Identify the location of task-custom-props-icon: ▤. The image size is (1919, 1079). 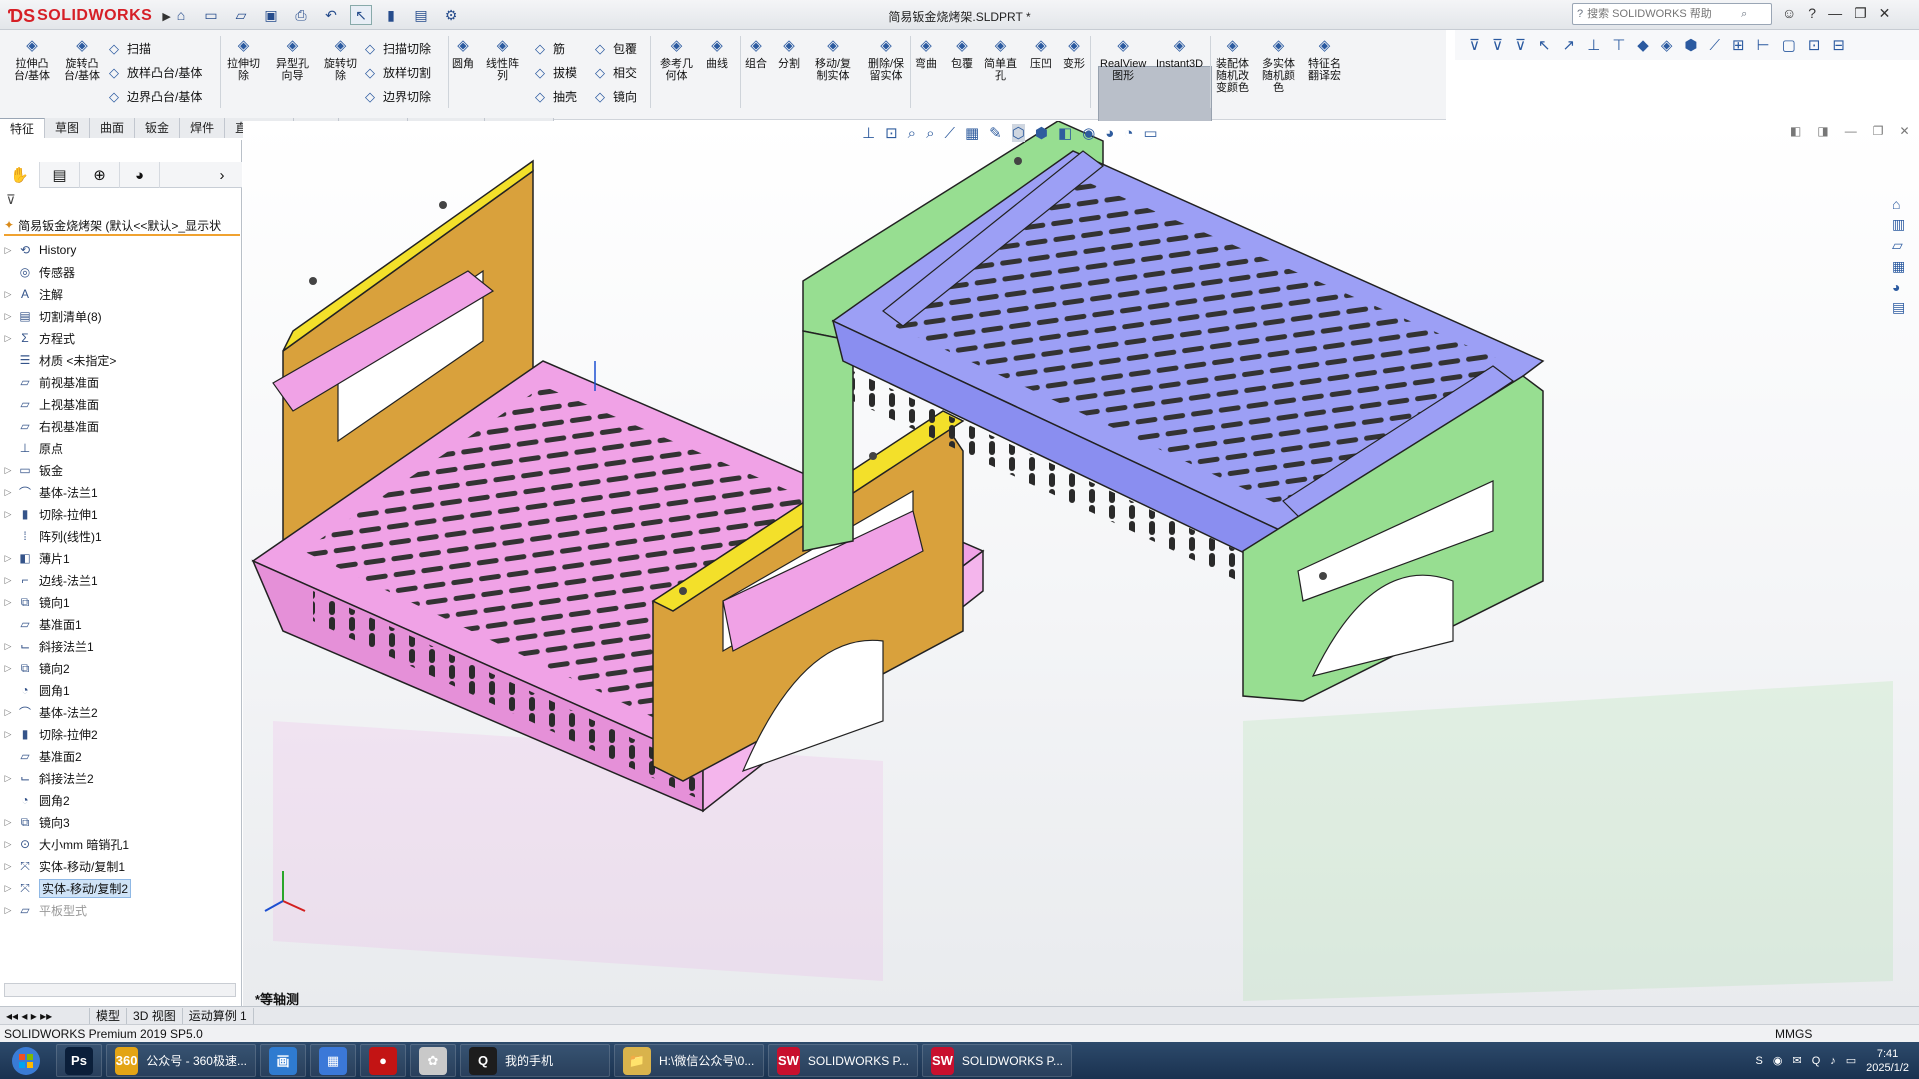
(1905, 307).